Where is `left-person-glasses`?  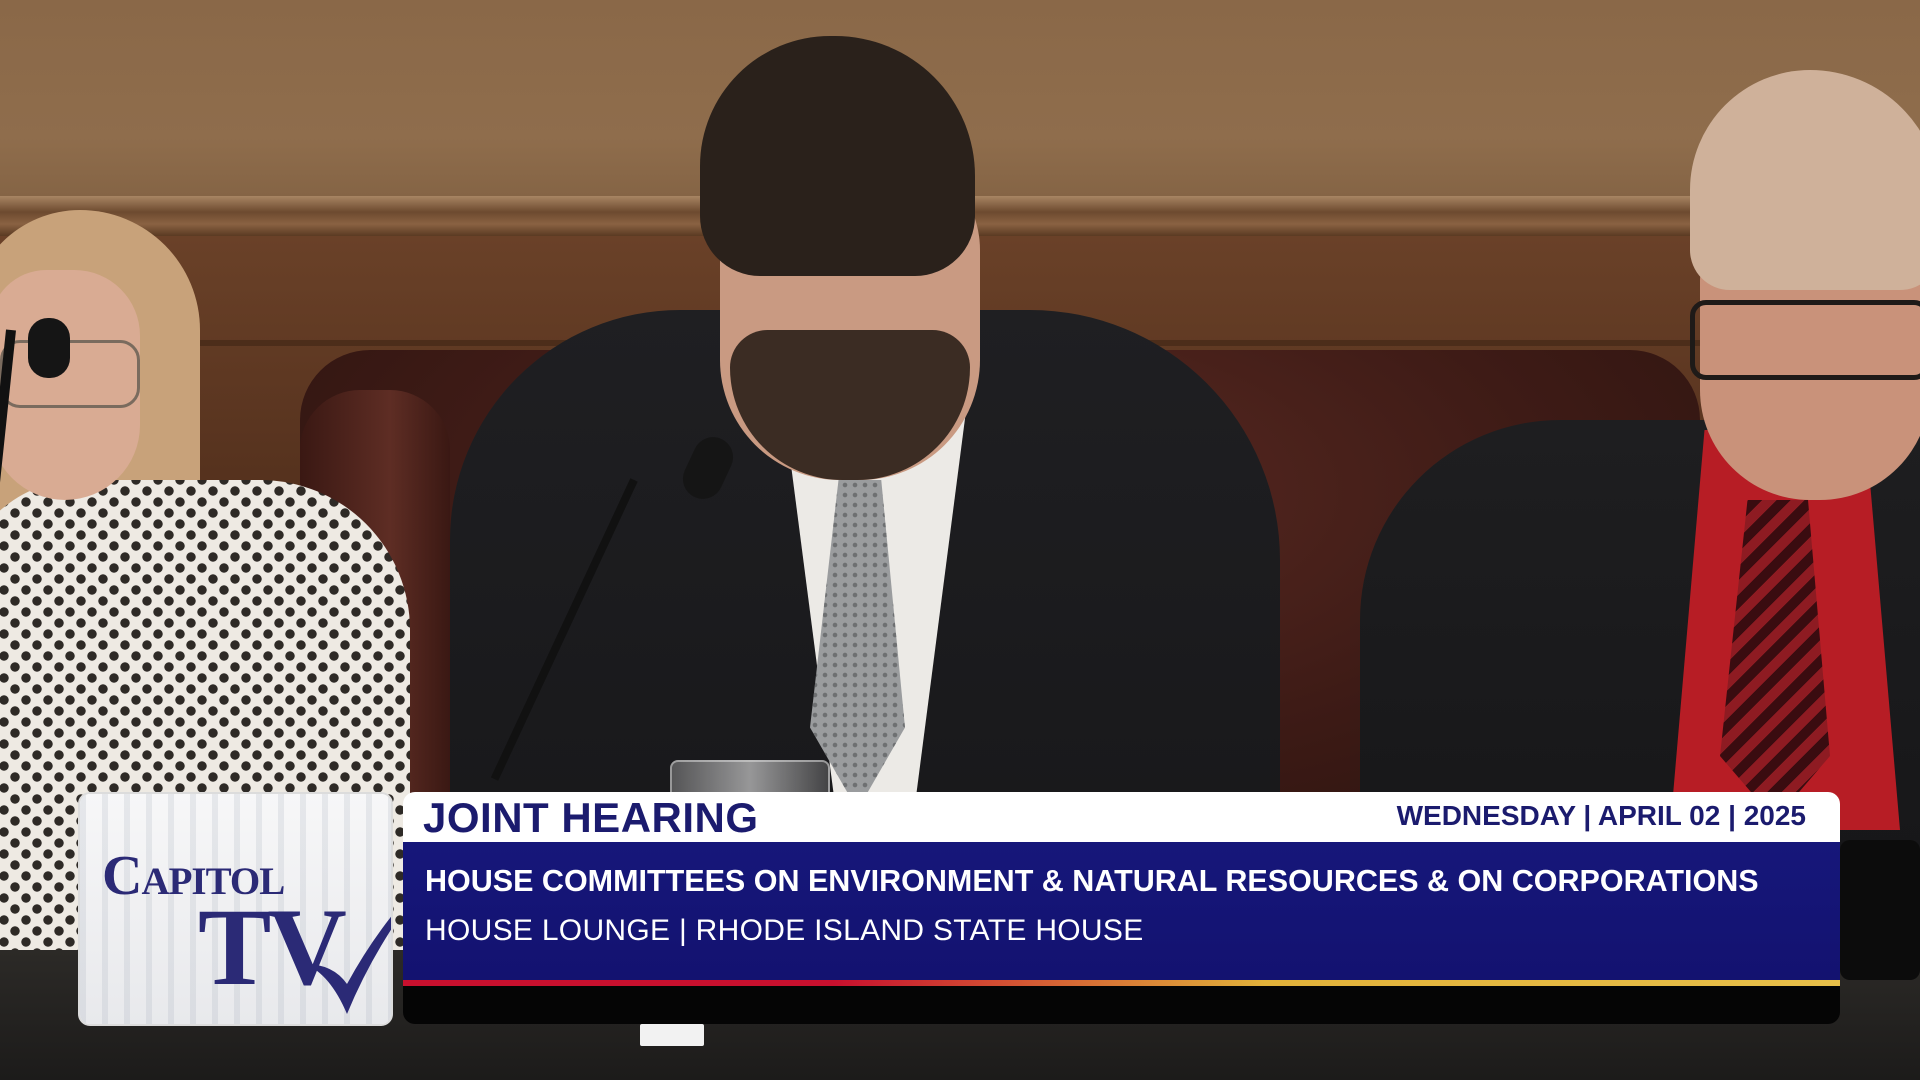 left-person-glasses is located at coordinates (70, 374).